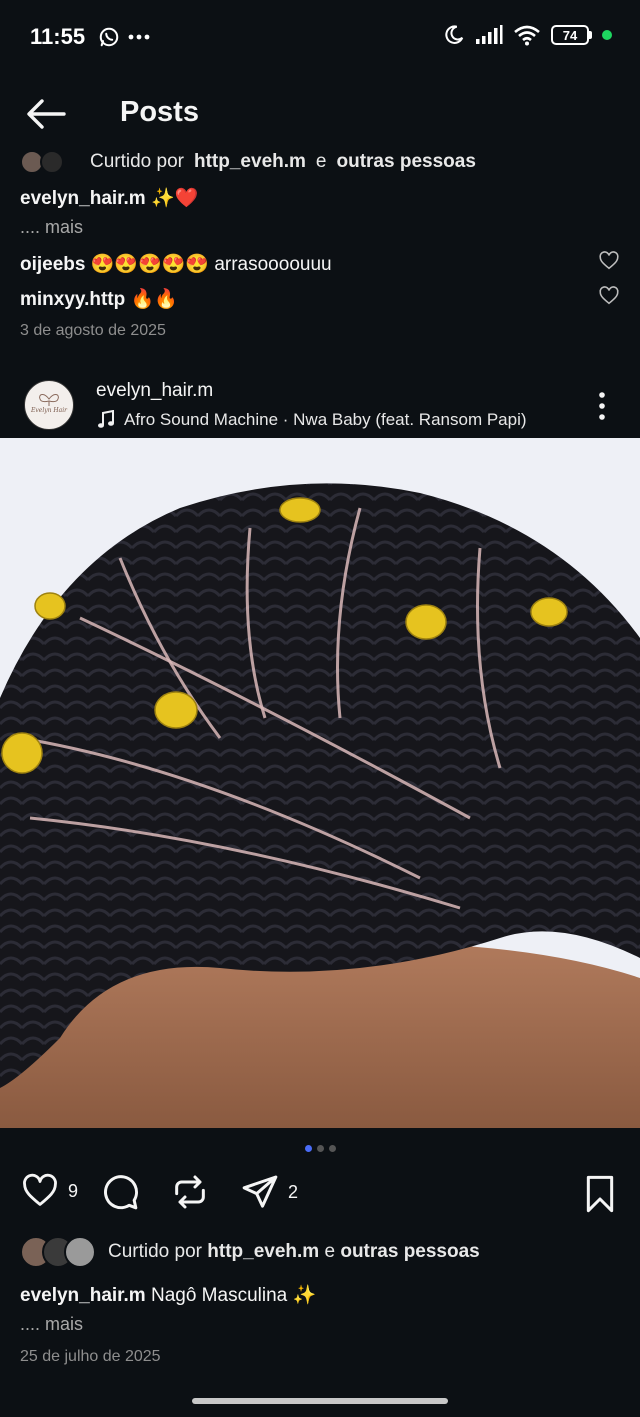 The image size is (640, 1417). I want to click on bookmark-icon, so click(600, 1194).